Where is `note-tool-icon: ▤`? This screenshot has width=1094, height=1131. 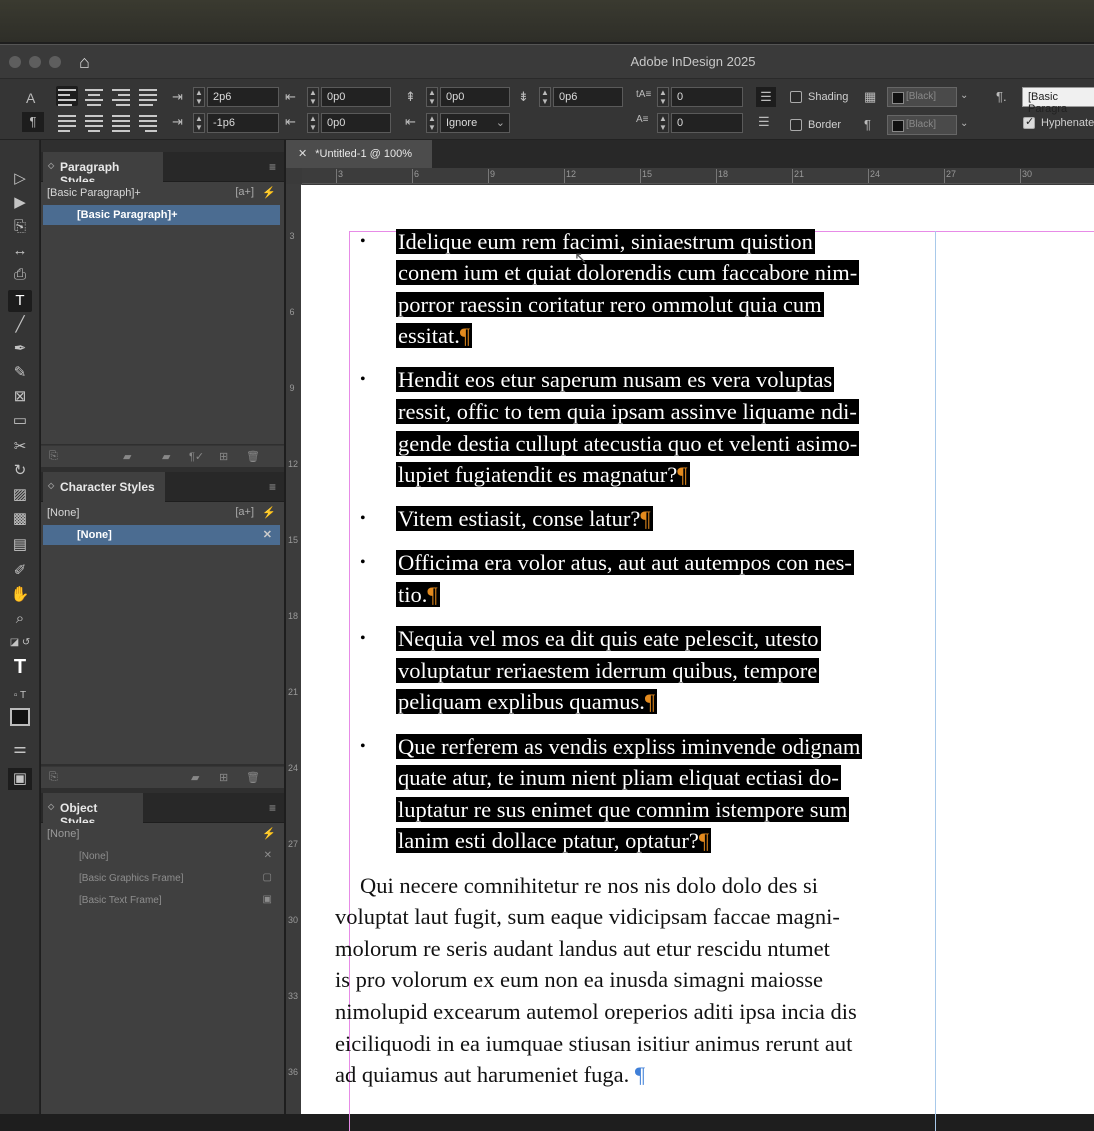 note-tool-icon: ▤ is located at coordinates (20, 545).